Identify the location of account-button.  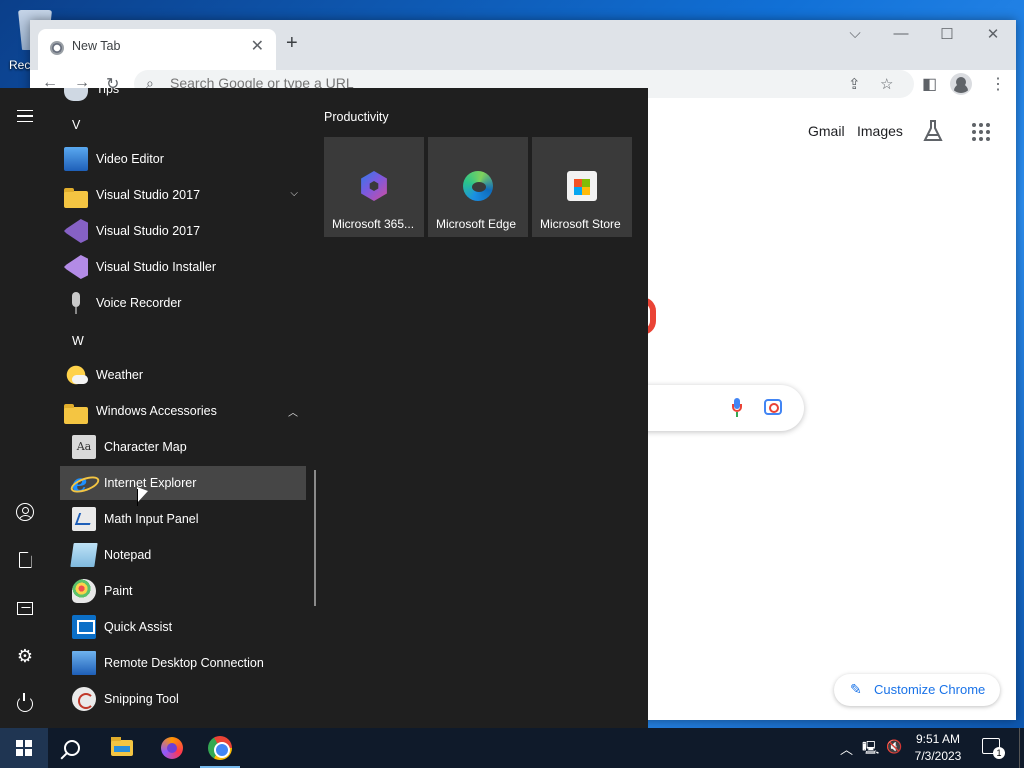
(25, 512).